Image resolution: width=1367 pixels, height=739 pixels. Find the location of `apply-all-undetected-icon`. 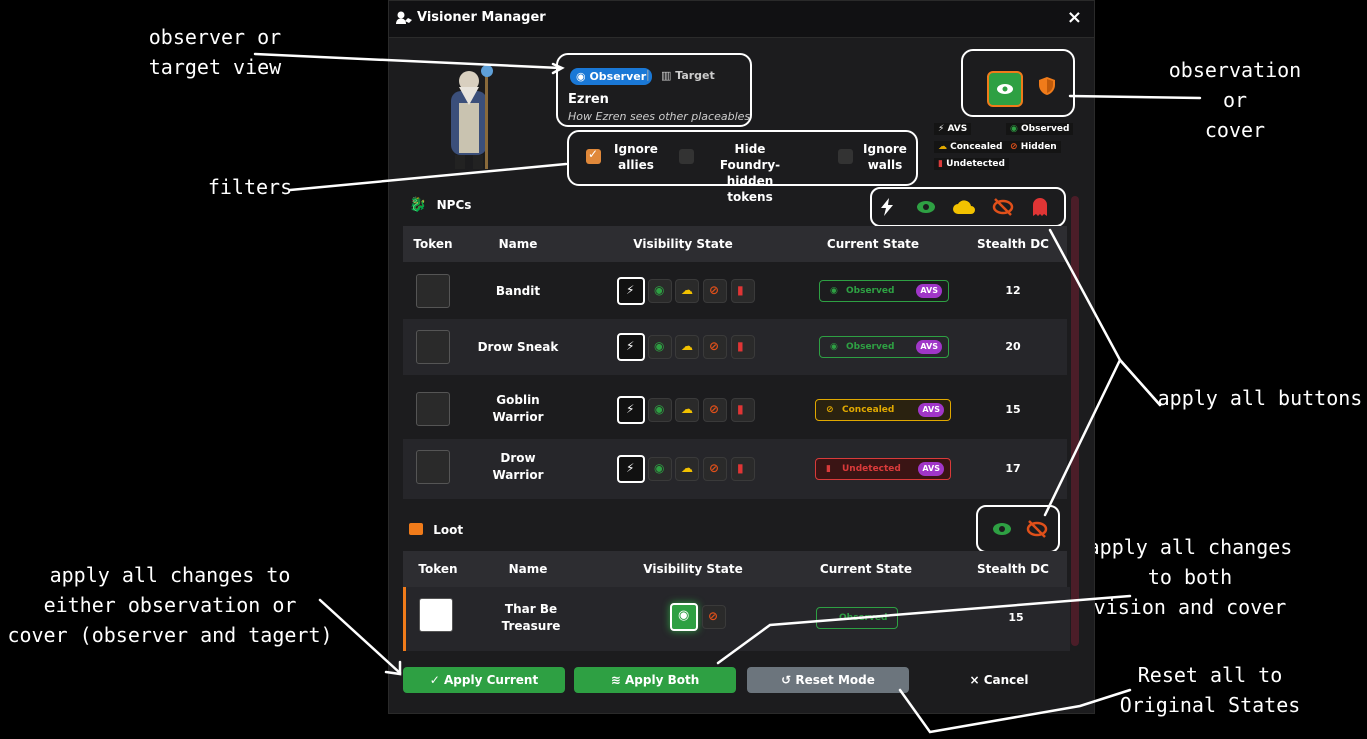

apply-all-undetected-icon is located at coordinates (1040, 207).